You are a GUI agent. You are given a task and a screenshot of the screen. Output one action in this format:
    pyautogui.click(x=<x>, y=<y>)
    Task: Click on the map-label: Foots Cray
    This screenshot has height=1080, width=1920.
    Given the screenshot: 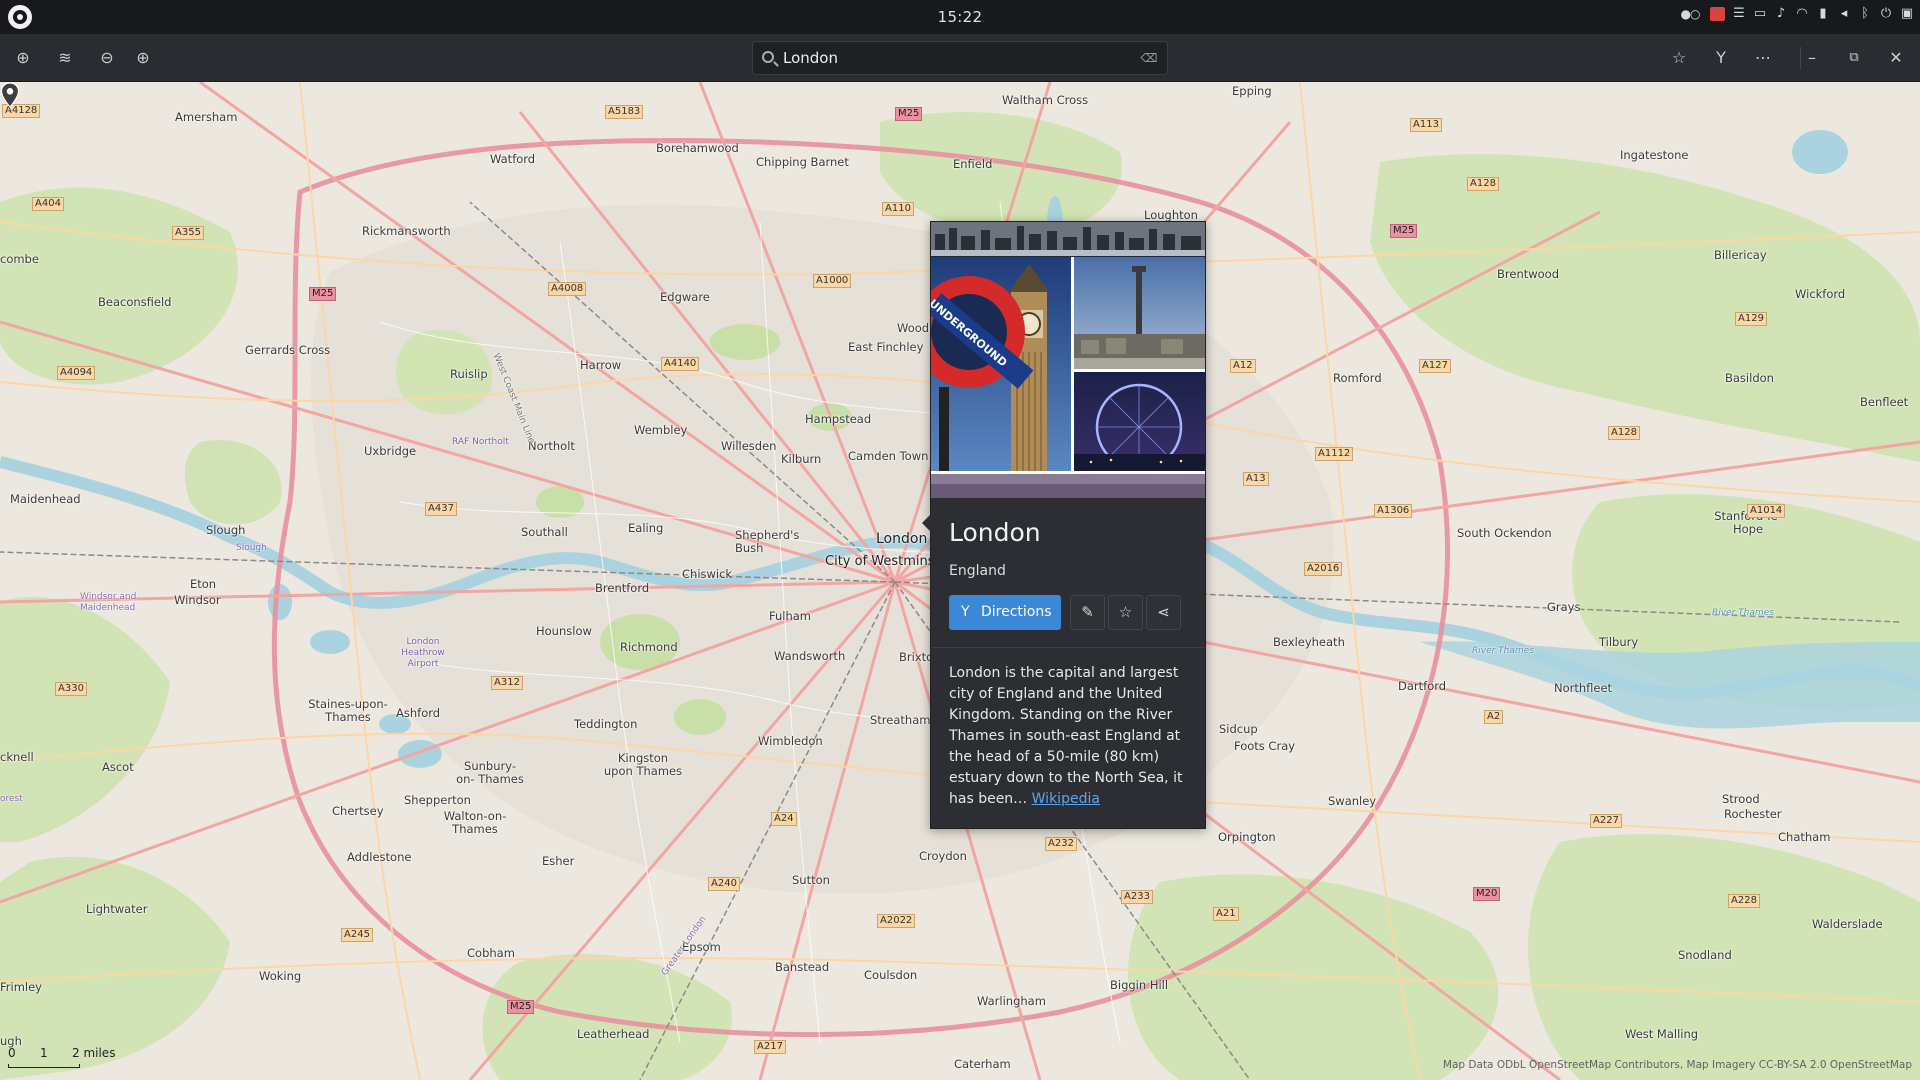 What is the action you would take?
    pyautogui.click(x=1265, y=746)
    